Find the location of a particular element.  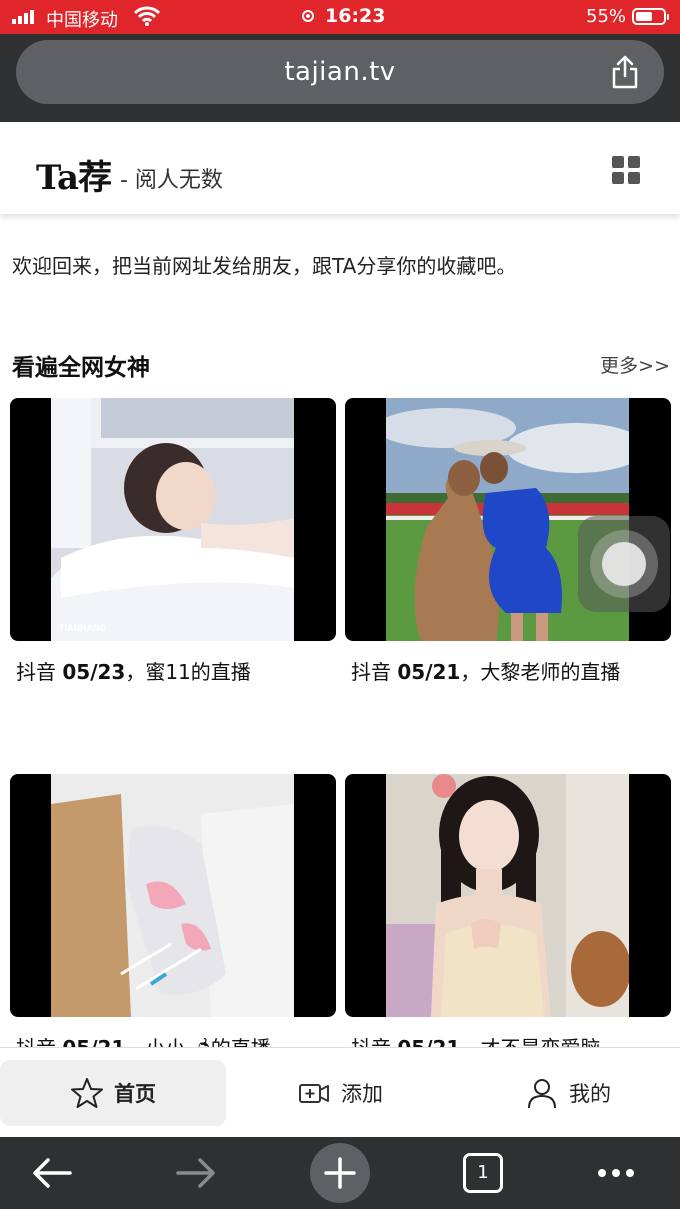

app-tab-bar: 首页 添加 我的 is located at coordinates (340, 1092).